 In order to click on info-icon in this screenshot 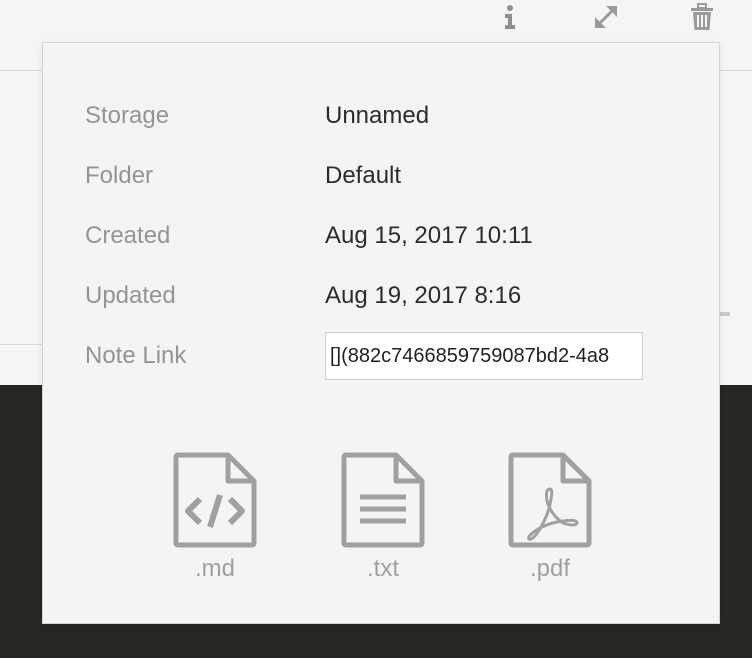, I will do `click(510, 17)`.